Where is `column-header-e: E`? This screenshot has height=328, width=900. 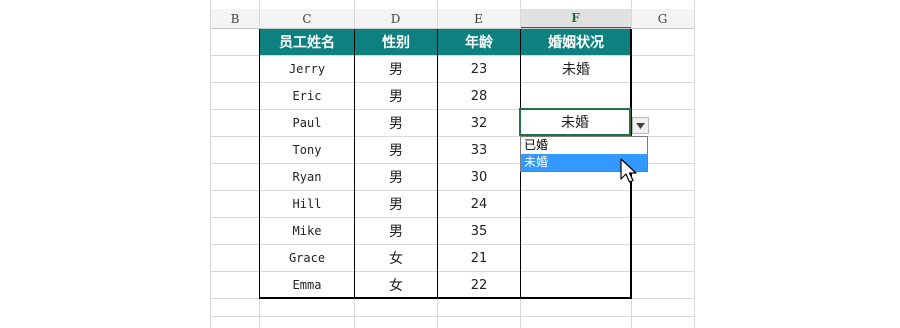
column-header-e: E is located at coordinates (478, 19).